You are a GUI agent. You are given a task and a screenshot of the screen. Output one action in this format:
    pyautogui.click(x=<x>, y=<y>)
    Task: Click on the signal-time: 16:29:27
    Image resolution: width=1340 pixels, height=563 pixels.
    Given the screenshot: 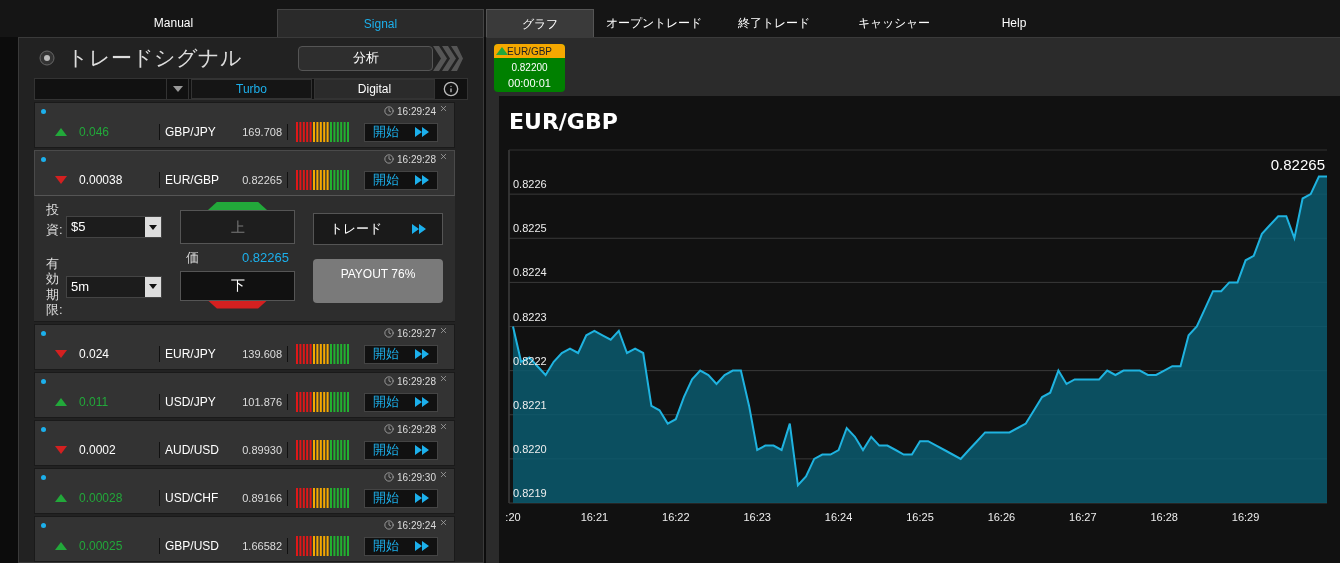 What is the action you would take?
    pyautogui.click(x=416, y=333)
    